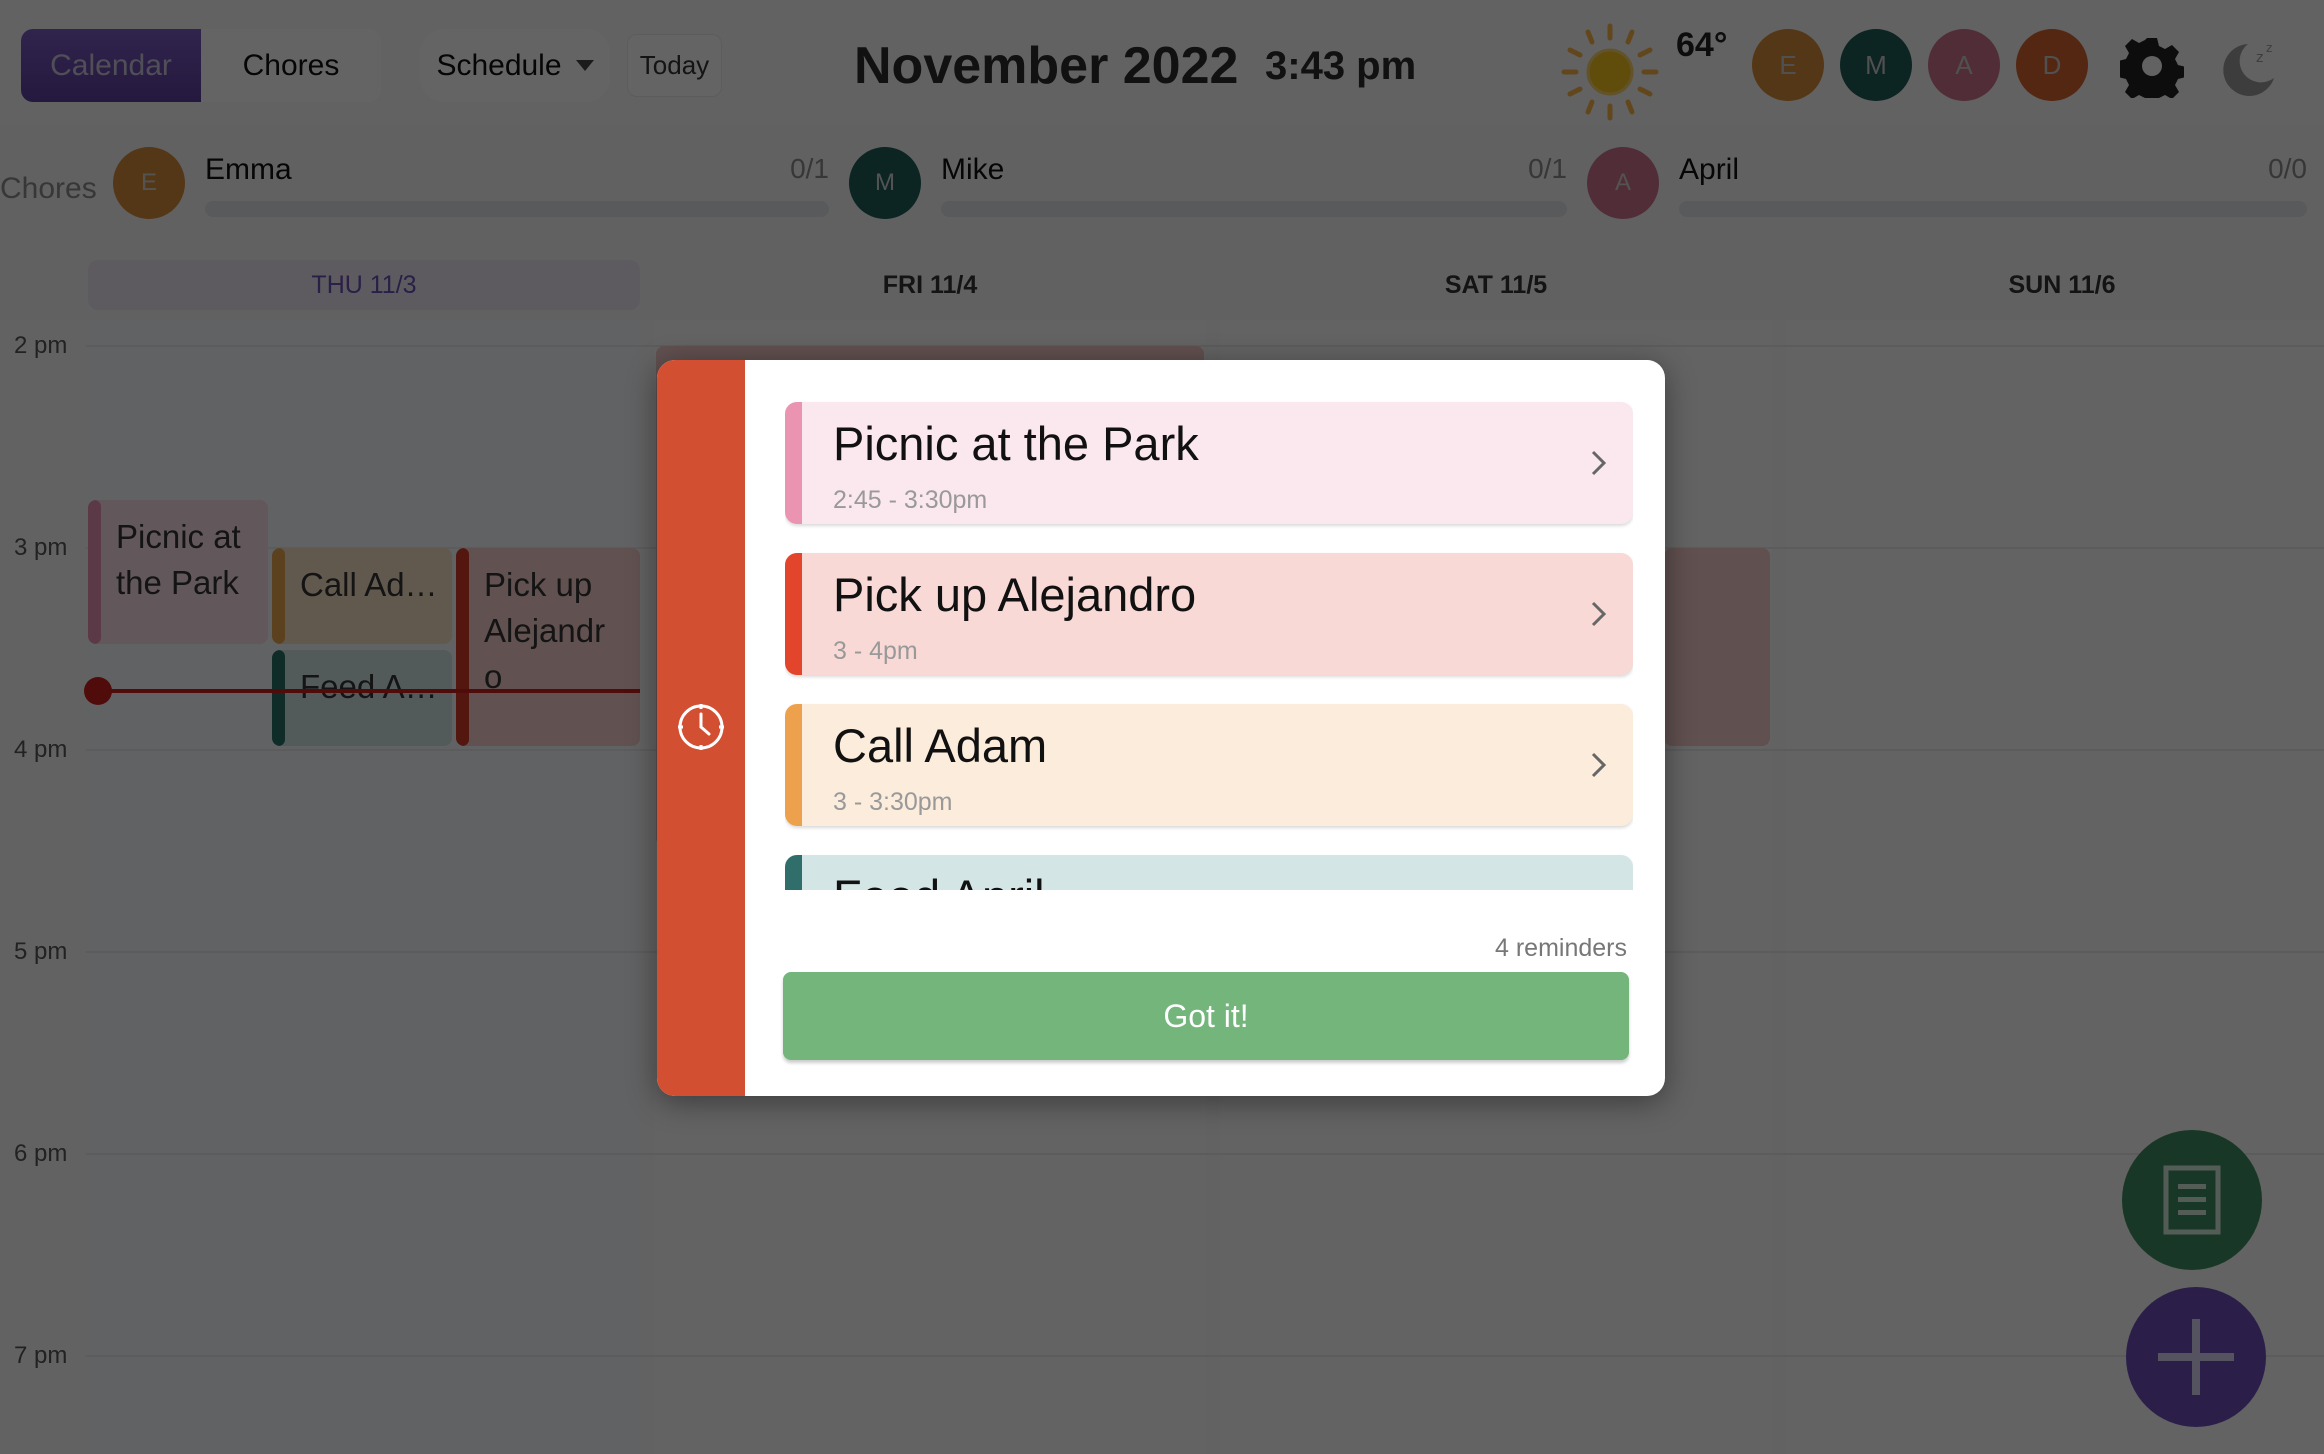 The height and width of the screenshot is (1454, 2324). Describe the element at coordinates (1016, 443) in the screenshot. I see `reminder-title: Picnic at the Park` at that location.